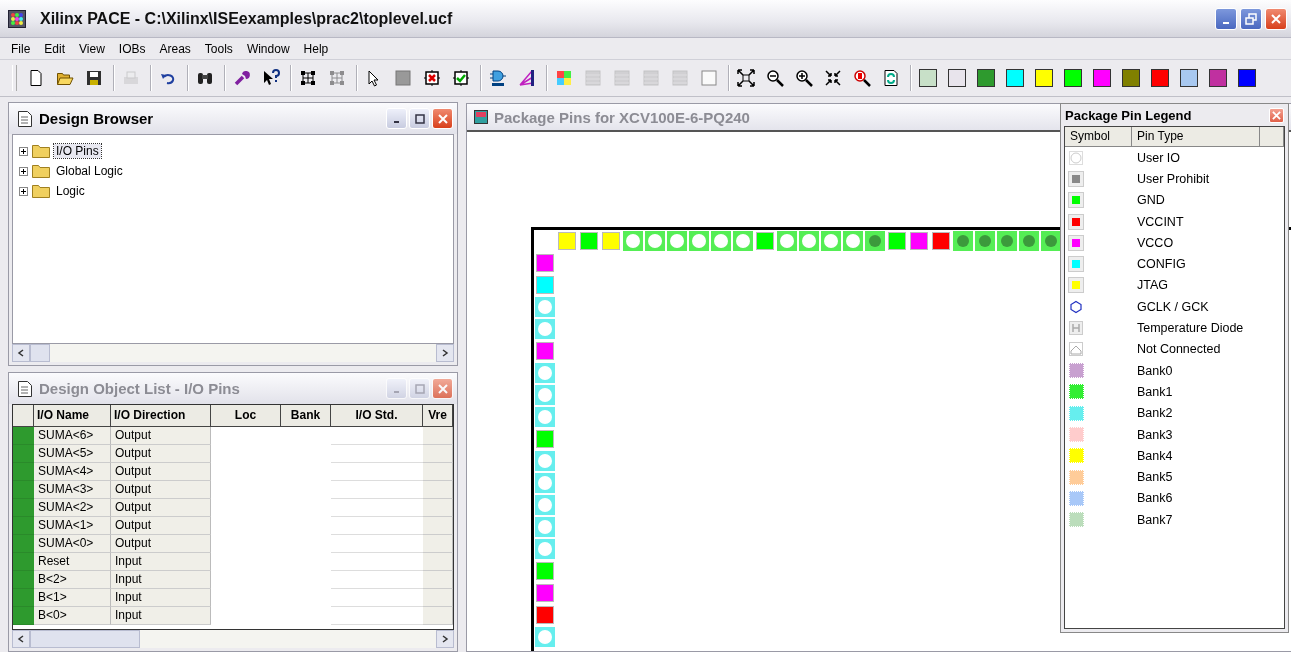 The height and width of the screenshot is (652, 1291). Describe the element at coordinates (1196, 137) in the screenshot. I see `column-header: Pin Type` at that location.